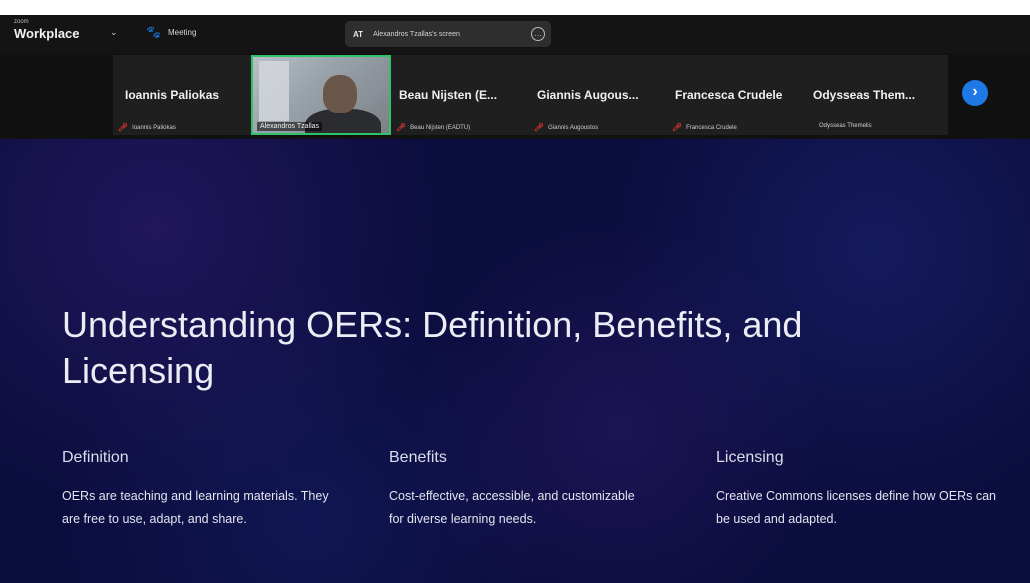 Image resolution: width=1030 pixels, height=583 pixels. Describe the element at coordinates (418, 457) in the screenshot. I see `column-heading: Benefits` at that location.